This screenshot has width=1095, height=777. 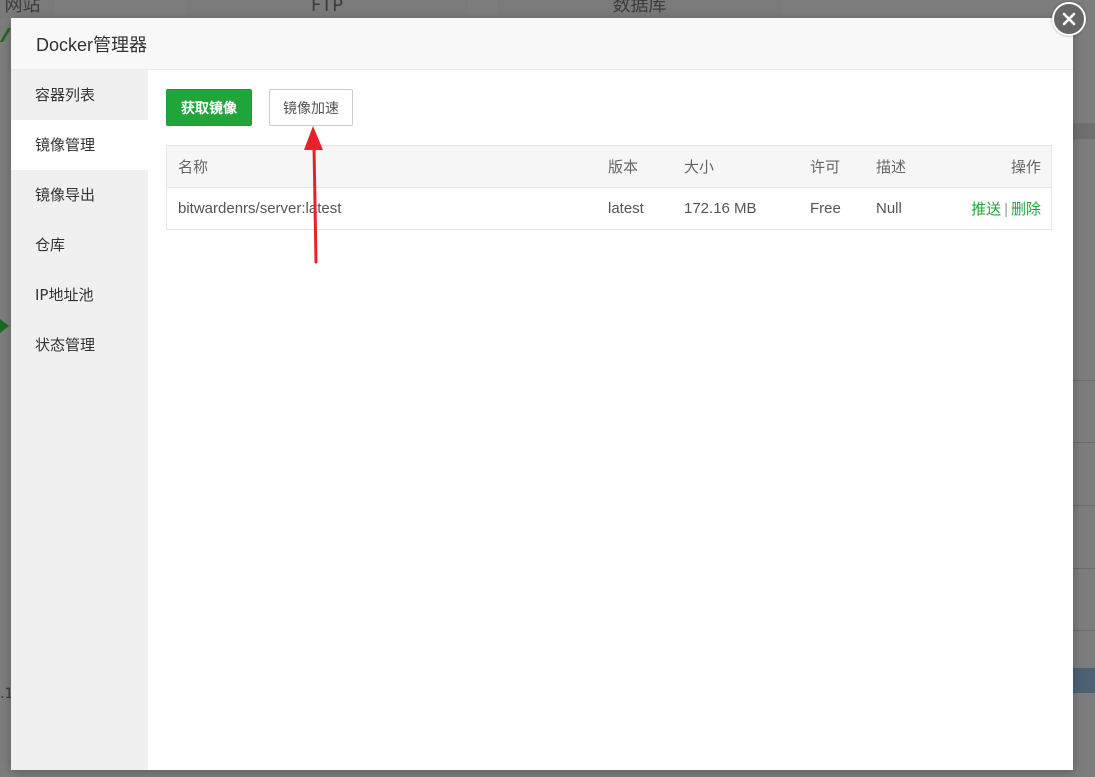 I want to click on column-header-size: 大小, so click(x=736, y=166).